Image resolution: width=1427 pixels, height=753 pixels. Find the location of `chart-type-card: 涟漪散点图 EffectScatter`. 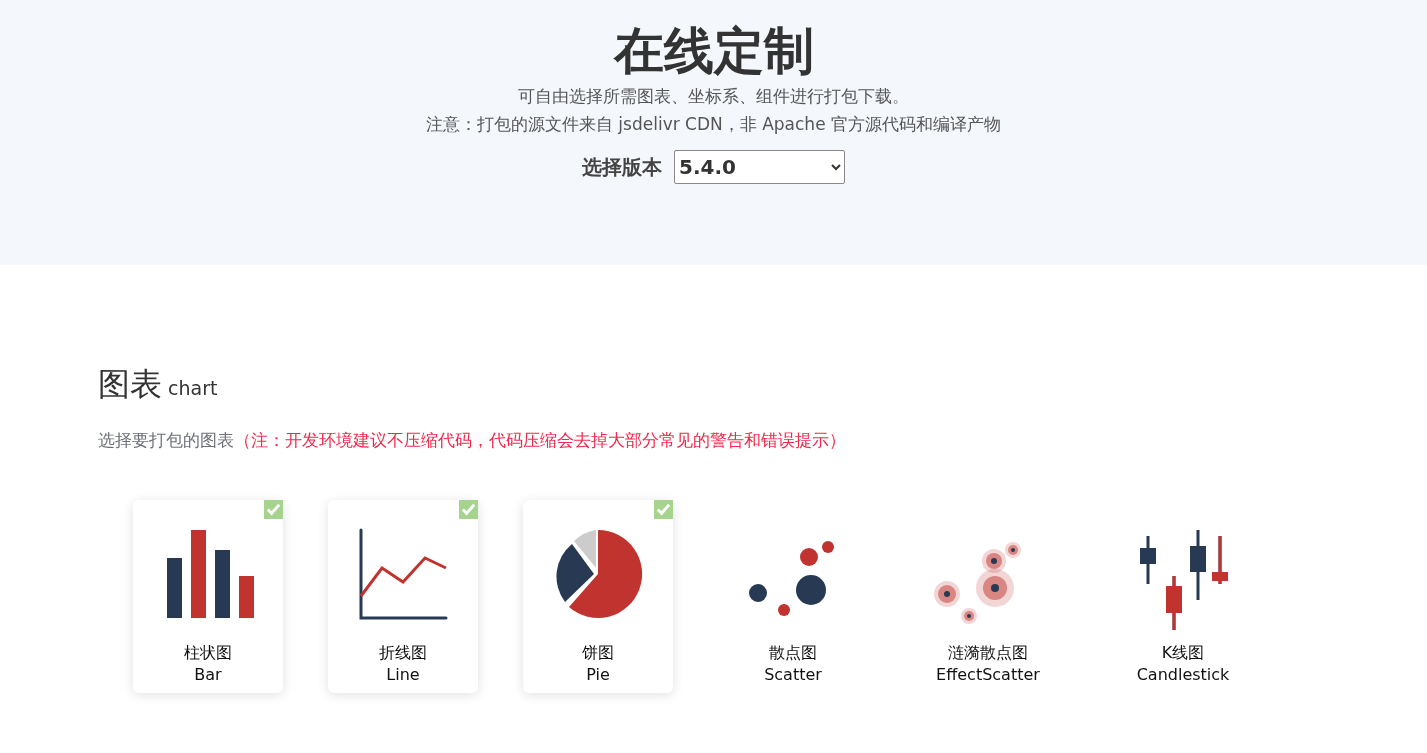

chart-type-card: 涟漪散点图 EffectScatter is located at coordinates (988, 596).